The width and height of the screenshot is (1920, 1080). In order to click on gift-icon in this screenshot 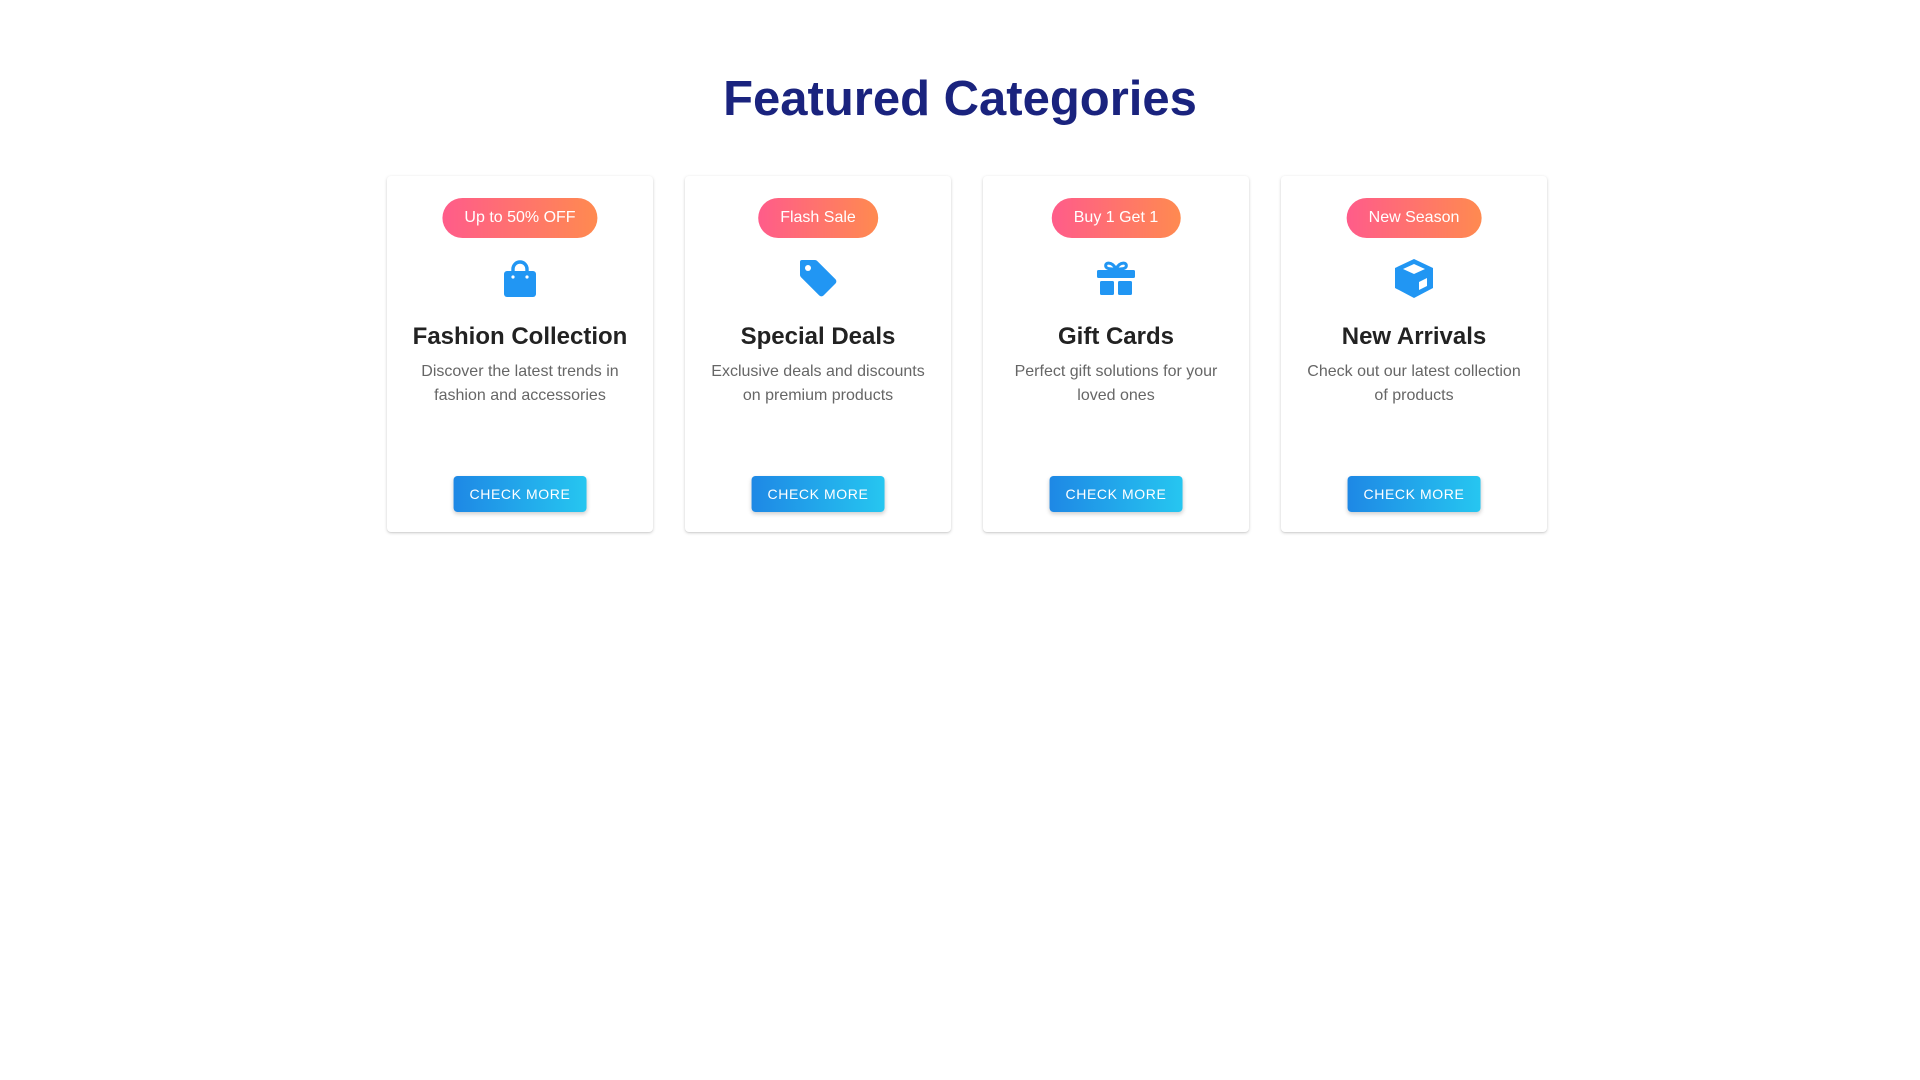, I will do `click(1116, 278)`.